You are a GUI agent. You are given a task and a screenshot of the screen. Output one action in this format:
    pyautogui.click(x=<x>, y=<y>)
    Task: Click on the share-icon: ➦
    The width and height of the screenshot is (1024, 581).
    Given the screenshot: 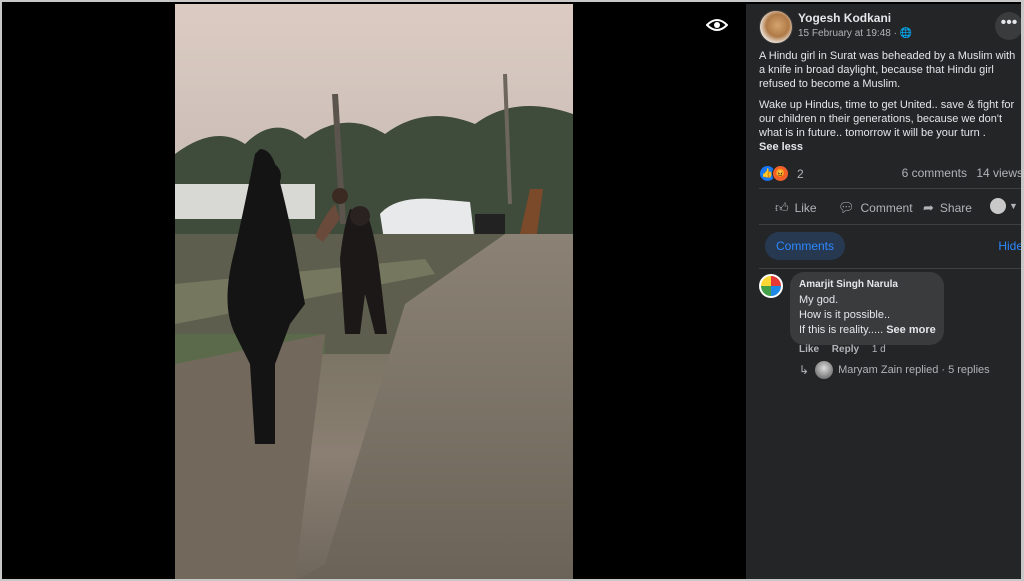 What is the action you would take?
    pyautogui.click(x=928, y=207)
    